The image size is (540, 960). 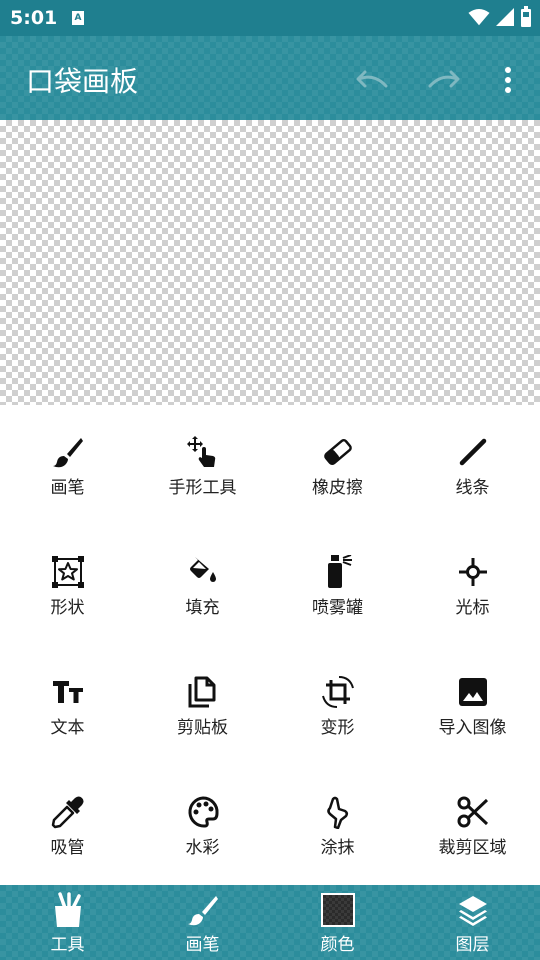 What do you see at coordinates (504, 17) in the screenshot?
I see `signal-icon` at bounding box center [504, 17].